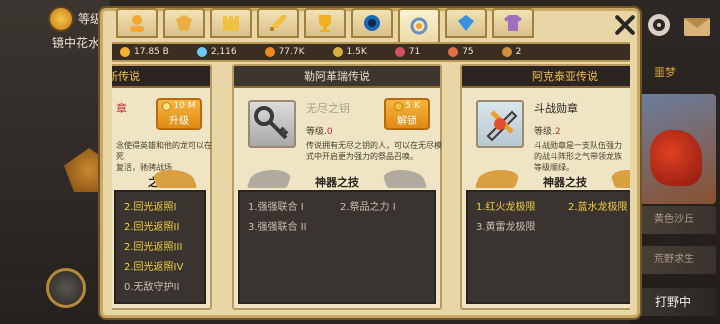 Image resolution: width=720 pixels, height=324 pixels. I want to click on item-desc: 传说拥有无尽之钥的人，可以在无尽模 式中开启更为强力的祭品召唤。, so click(374, 151).